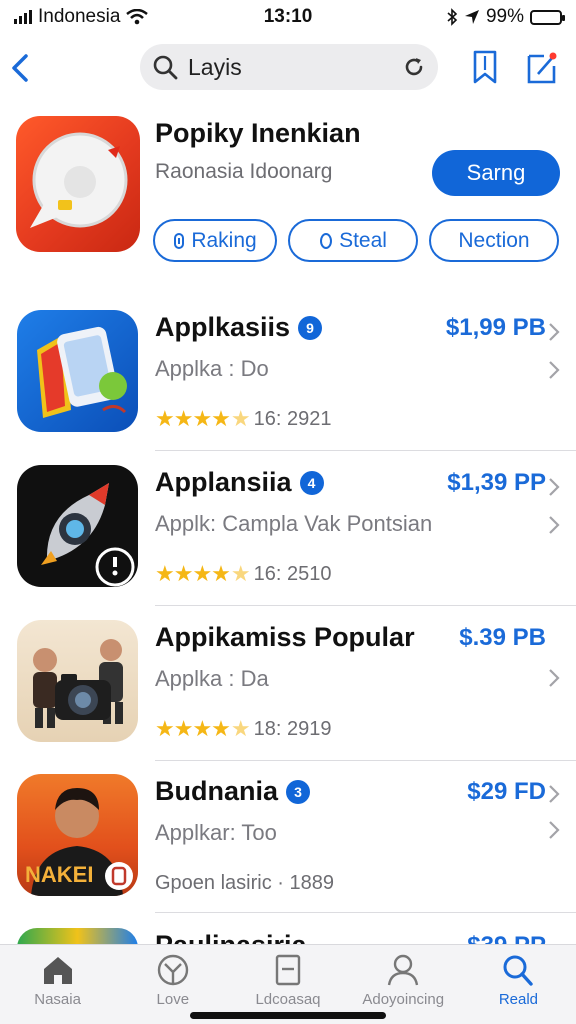  What do you see at coordinates (292, 573) in the screenshot?
I see `rating-count: 16: 2510` at bounding box center [292, 573].